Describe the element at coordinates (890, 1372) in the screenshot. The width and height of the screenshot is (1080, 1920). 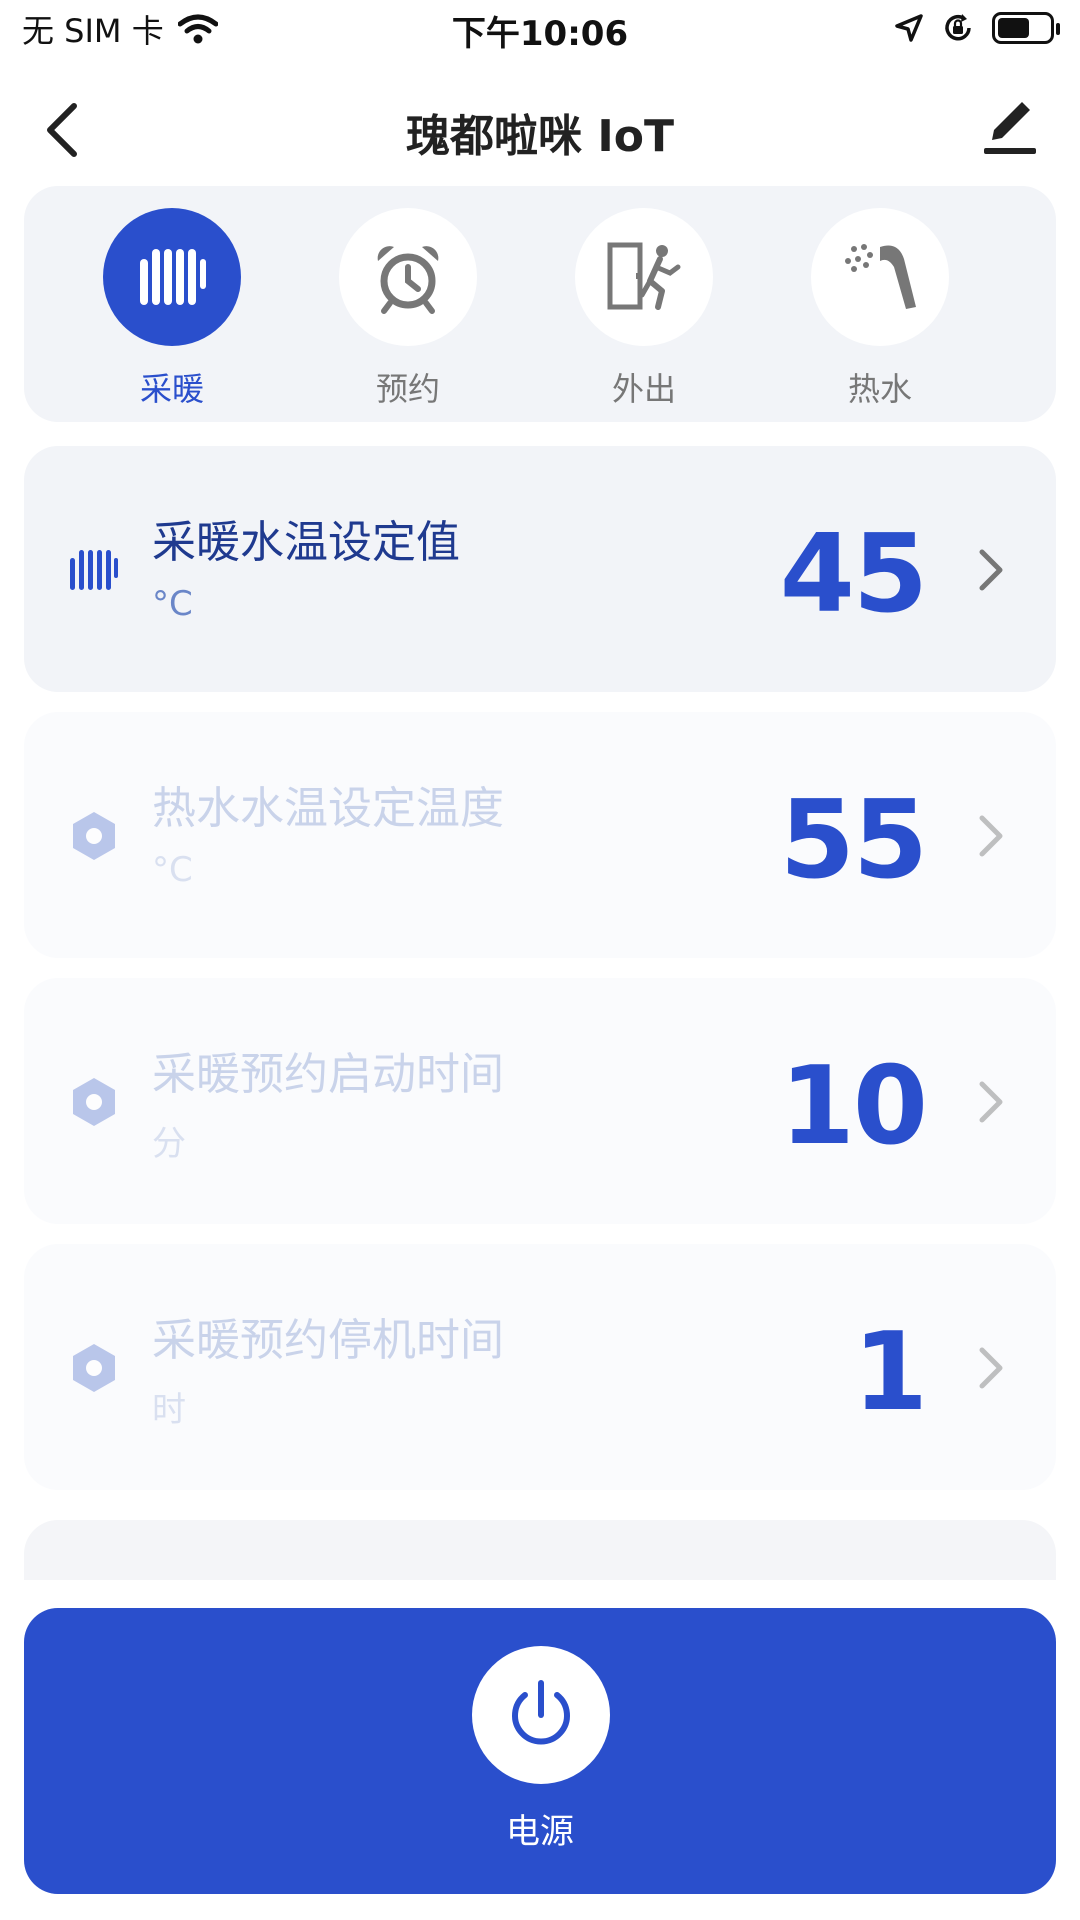
I see `setting-value: 1` at that location.